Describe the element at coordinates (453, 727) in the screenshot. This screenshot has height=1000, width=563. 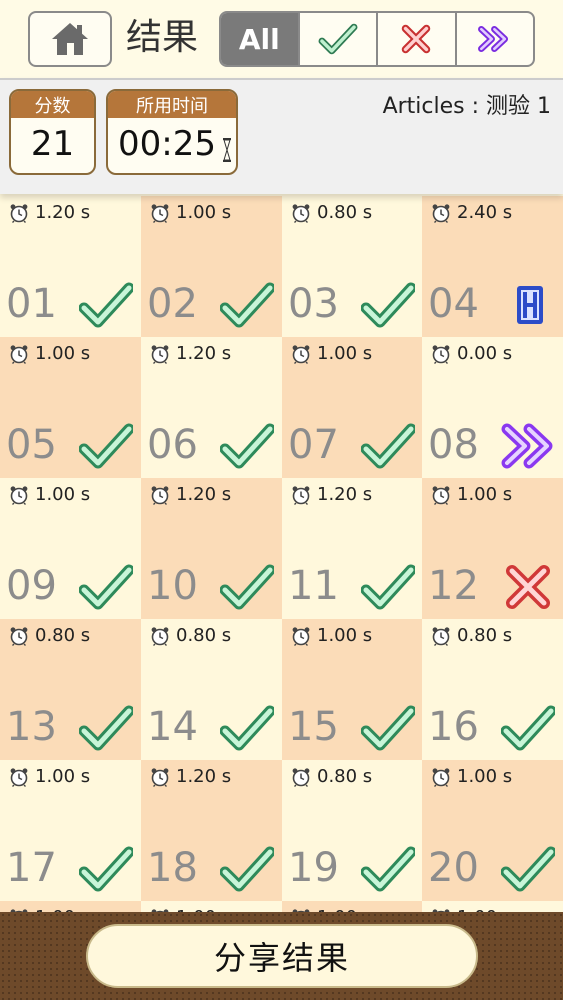
I see `question-number: 16` at that location.